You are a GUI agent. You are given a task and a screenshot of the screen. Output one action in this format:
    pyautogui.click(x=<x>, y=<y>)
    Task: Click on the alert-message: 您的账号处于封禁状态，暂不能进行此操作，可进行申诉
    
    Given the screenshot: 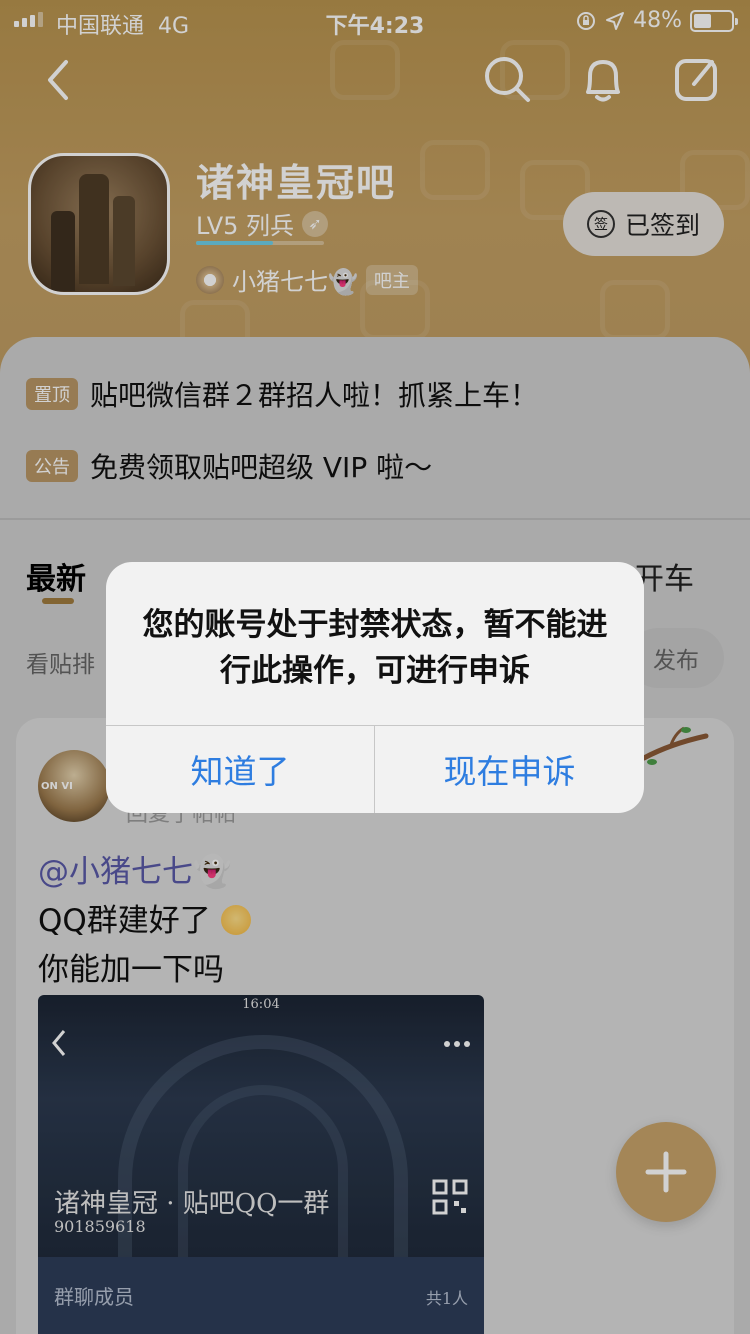 What is the action you would take?
    pyautogui.click(x=375, y=648)
    